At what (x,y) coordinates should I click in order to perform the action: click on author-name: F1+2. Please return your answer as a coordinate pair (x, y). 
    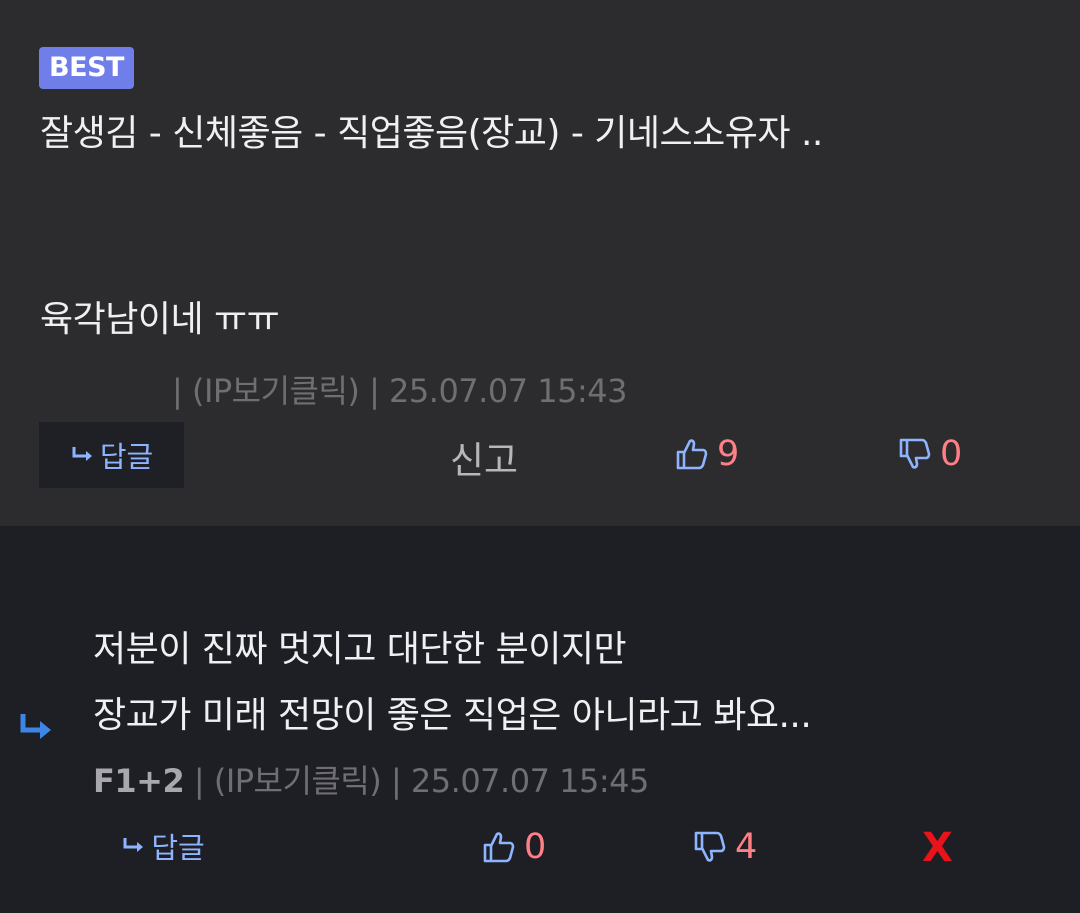
    Looking at the image, I should click on (139, 781).